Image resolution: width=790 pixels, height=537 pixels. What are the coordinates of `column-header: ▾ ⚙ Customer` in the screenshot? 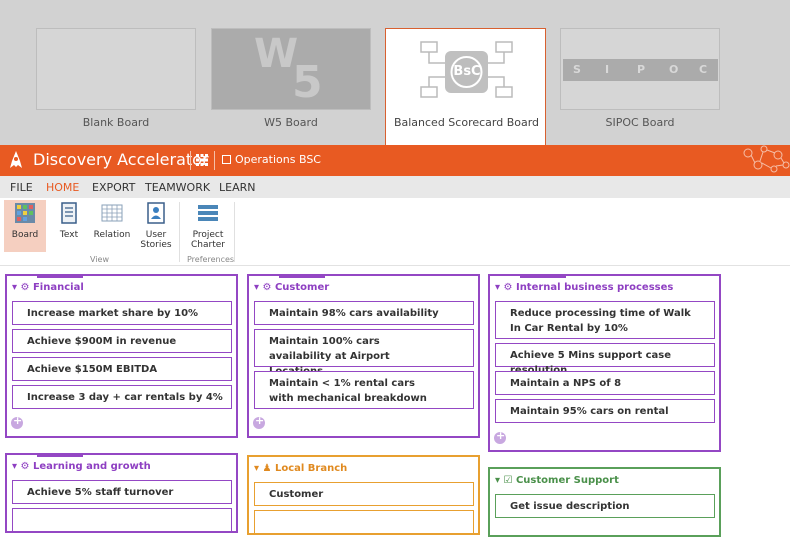 It's located at (291, 287).